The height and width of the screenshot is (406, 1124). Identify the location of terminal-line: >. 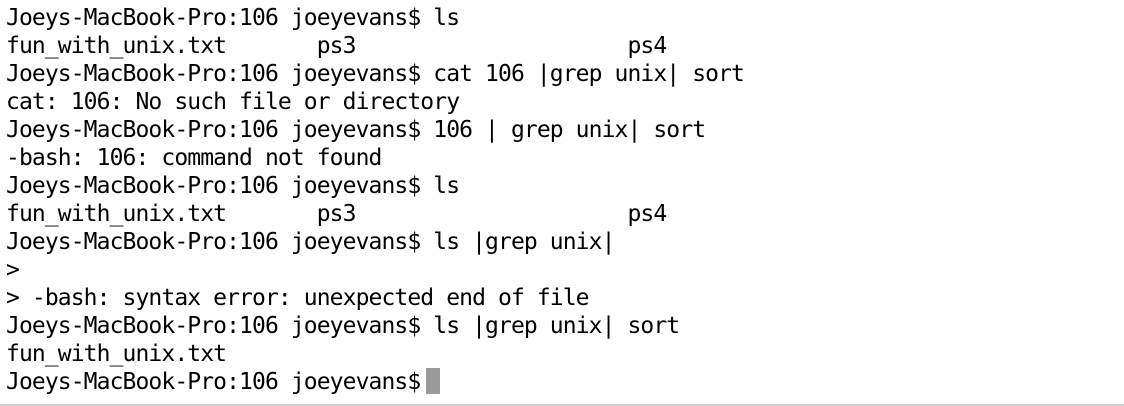
(13, 270).